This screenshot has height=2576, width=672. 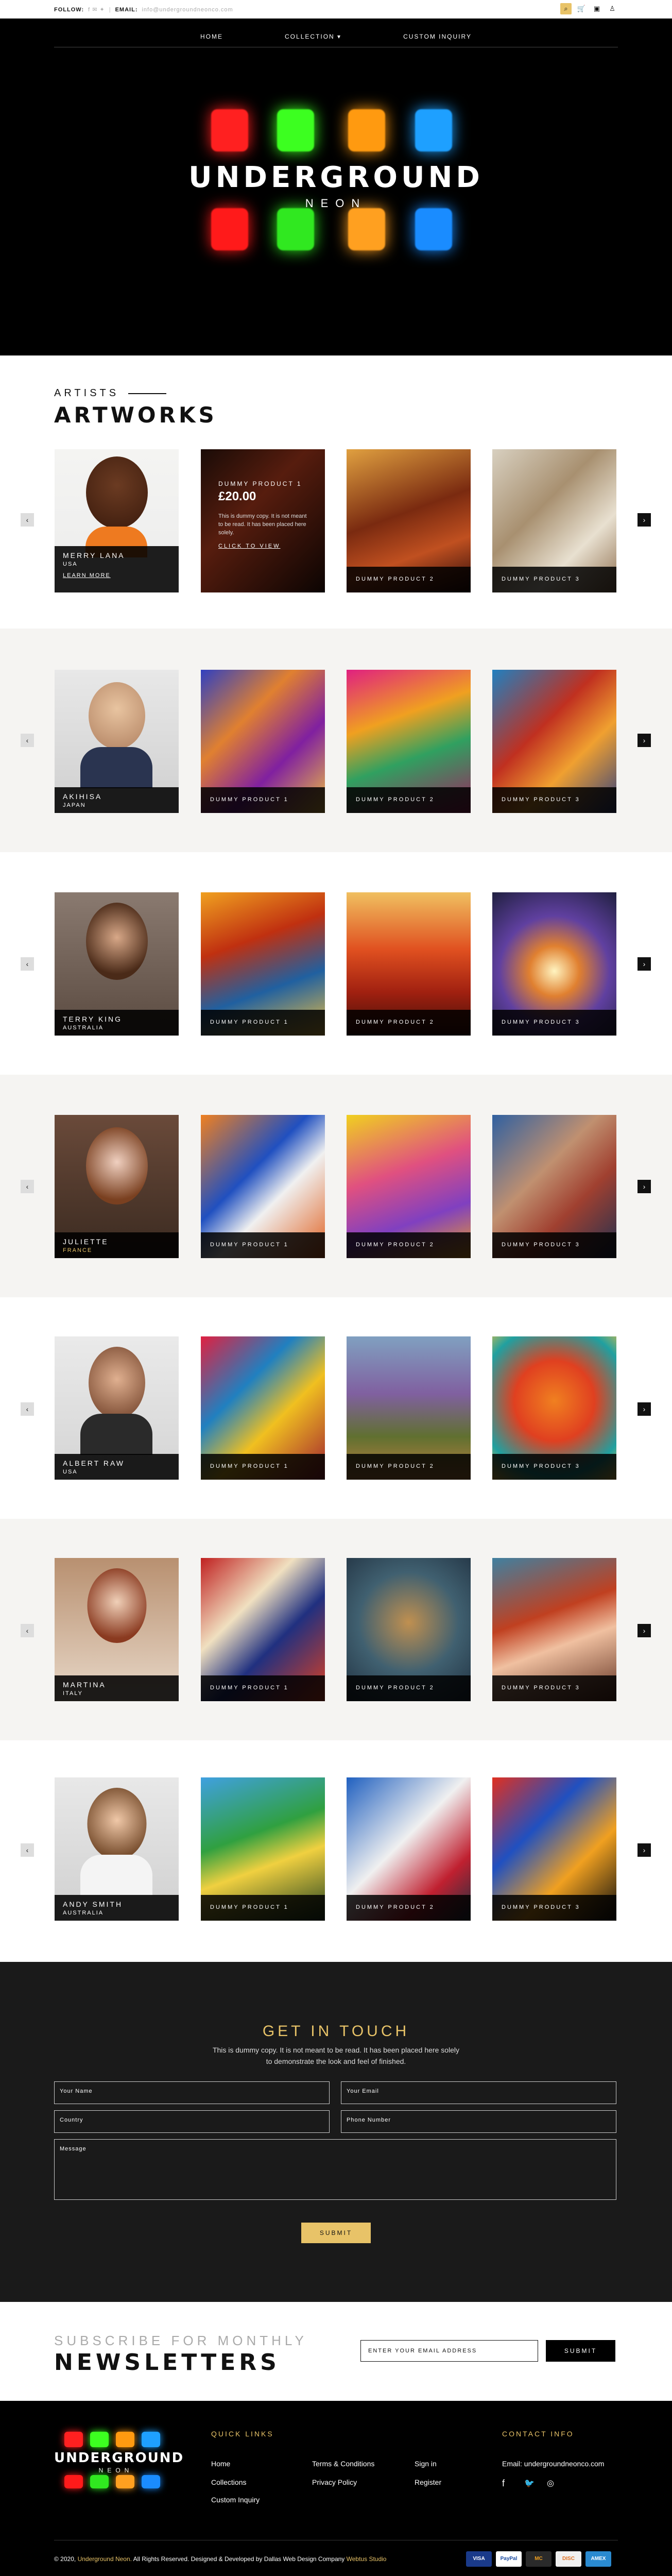 I want to click on heading-rule, so click(x=147, y=393).